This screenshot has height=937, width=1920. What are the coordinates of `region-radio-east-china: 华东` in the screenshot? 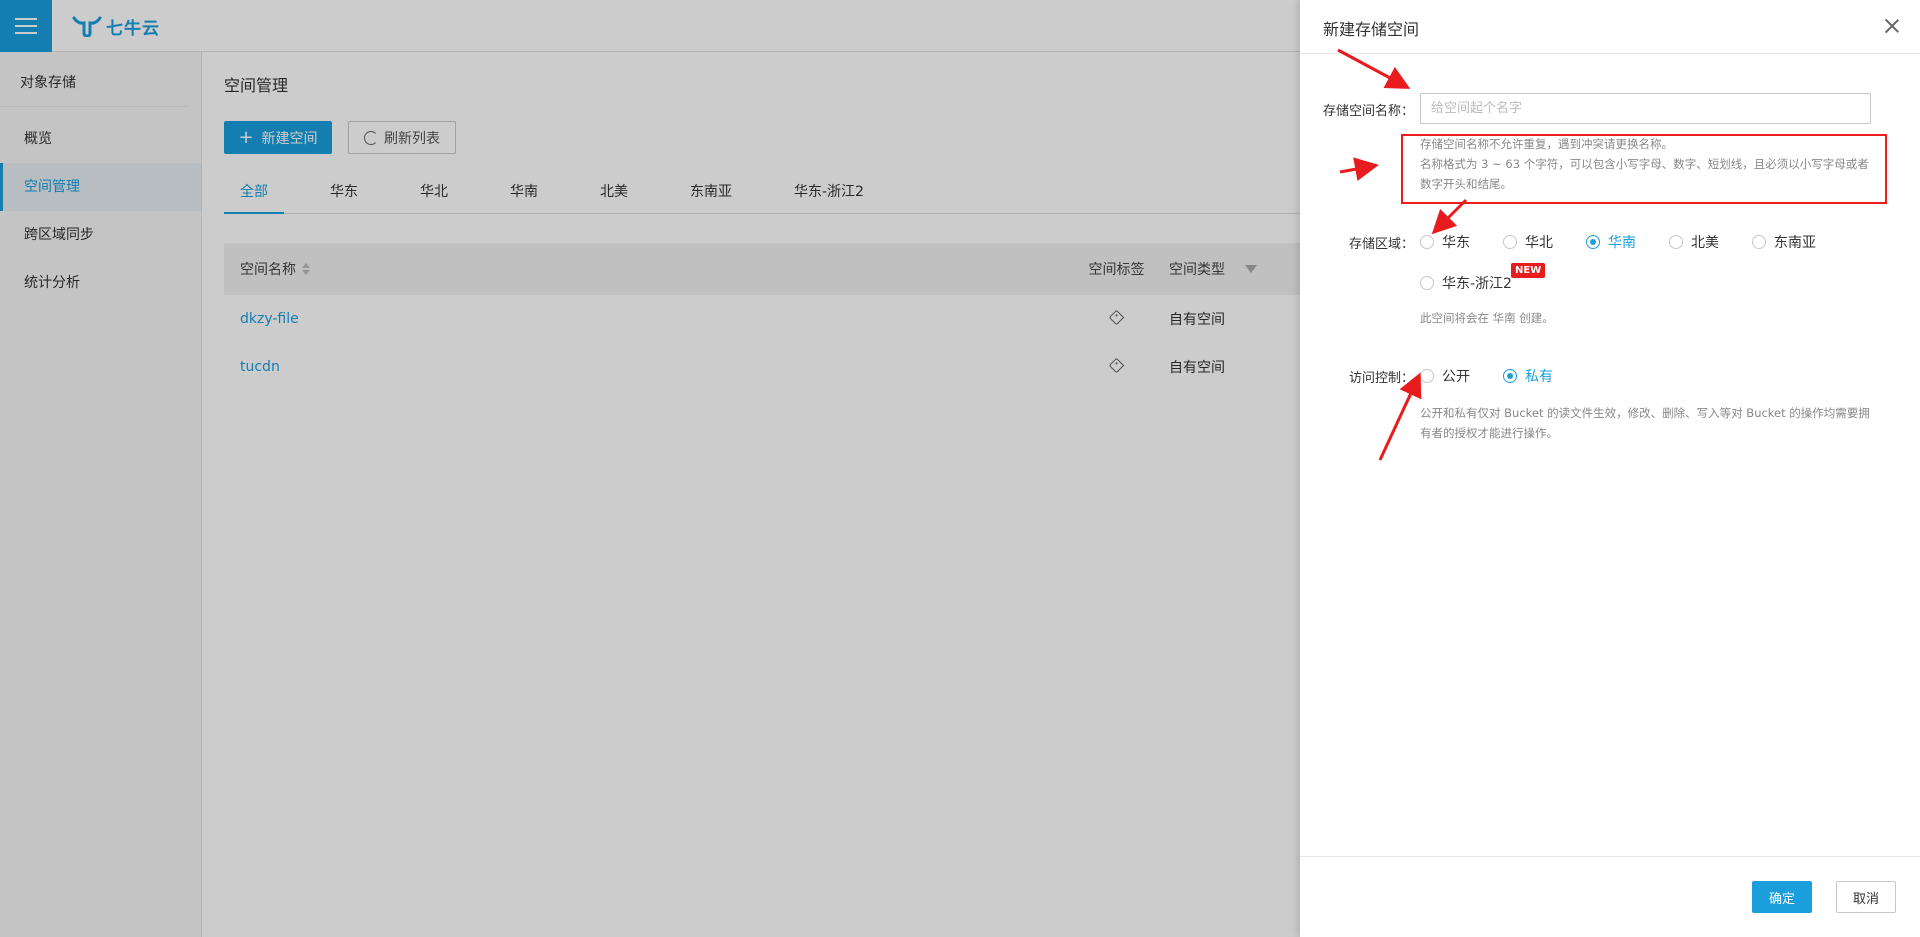 It's located at (1445, 242).